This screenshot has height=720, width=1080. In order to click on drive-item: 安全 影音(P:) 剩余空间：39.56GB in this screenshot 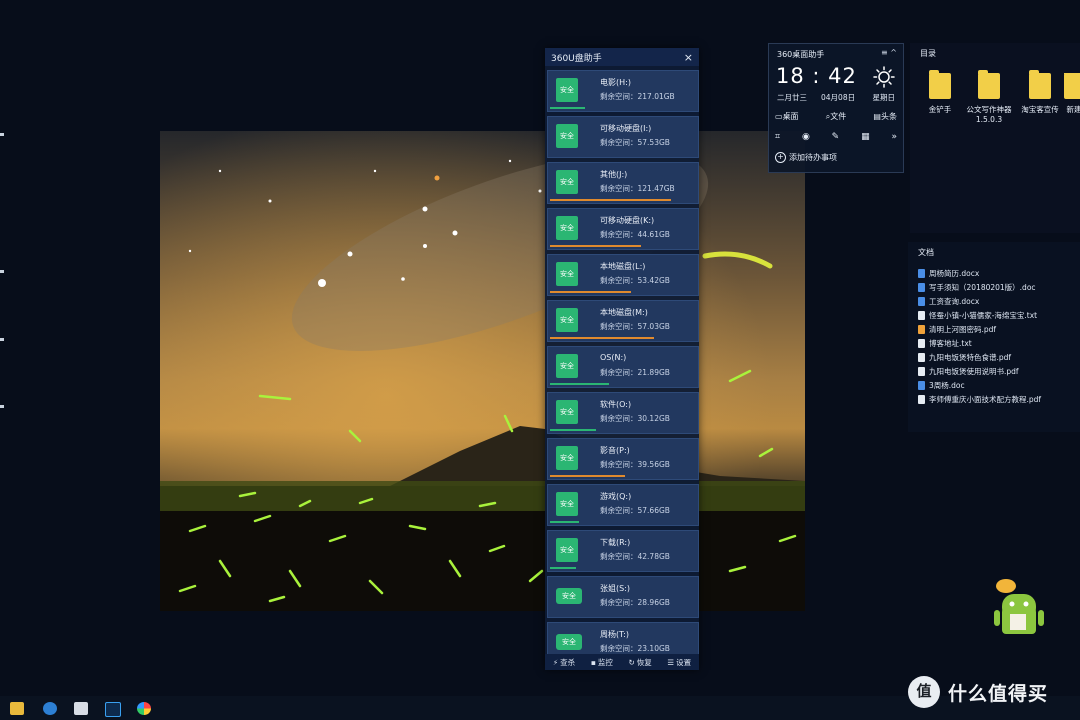, I will do `click(623, 459)`.